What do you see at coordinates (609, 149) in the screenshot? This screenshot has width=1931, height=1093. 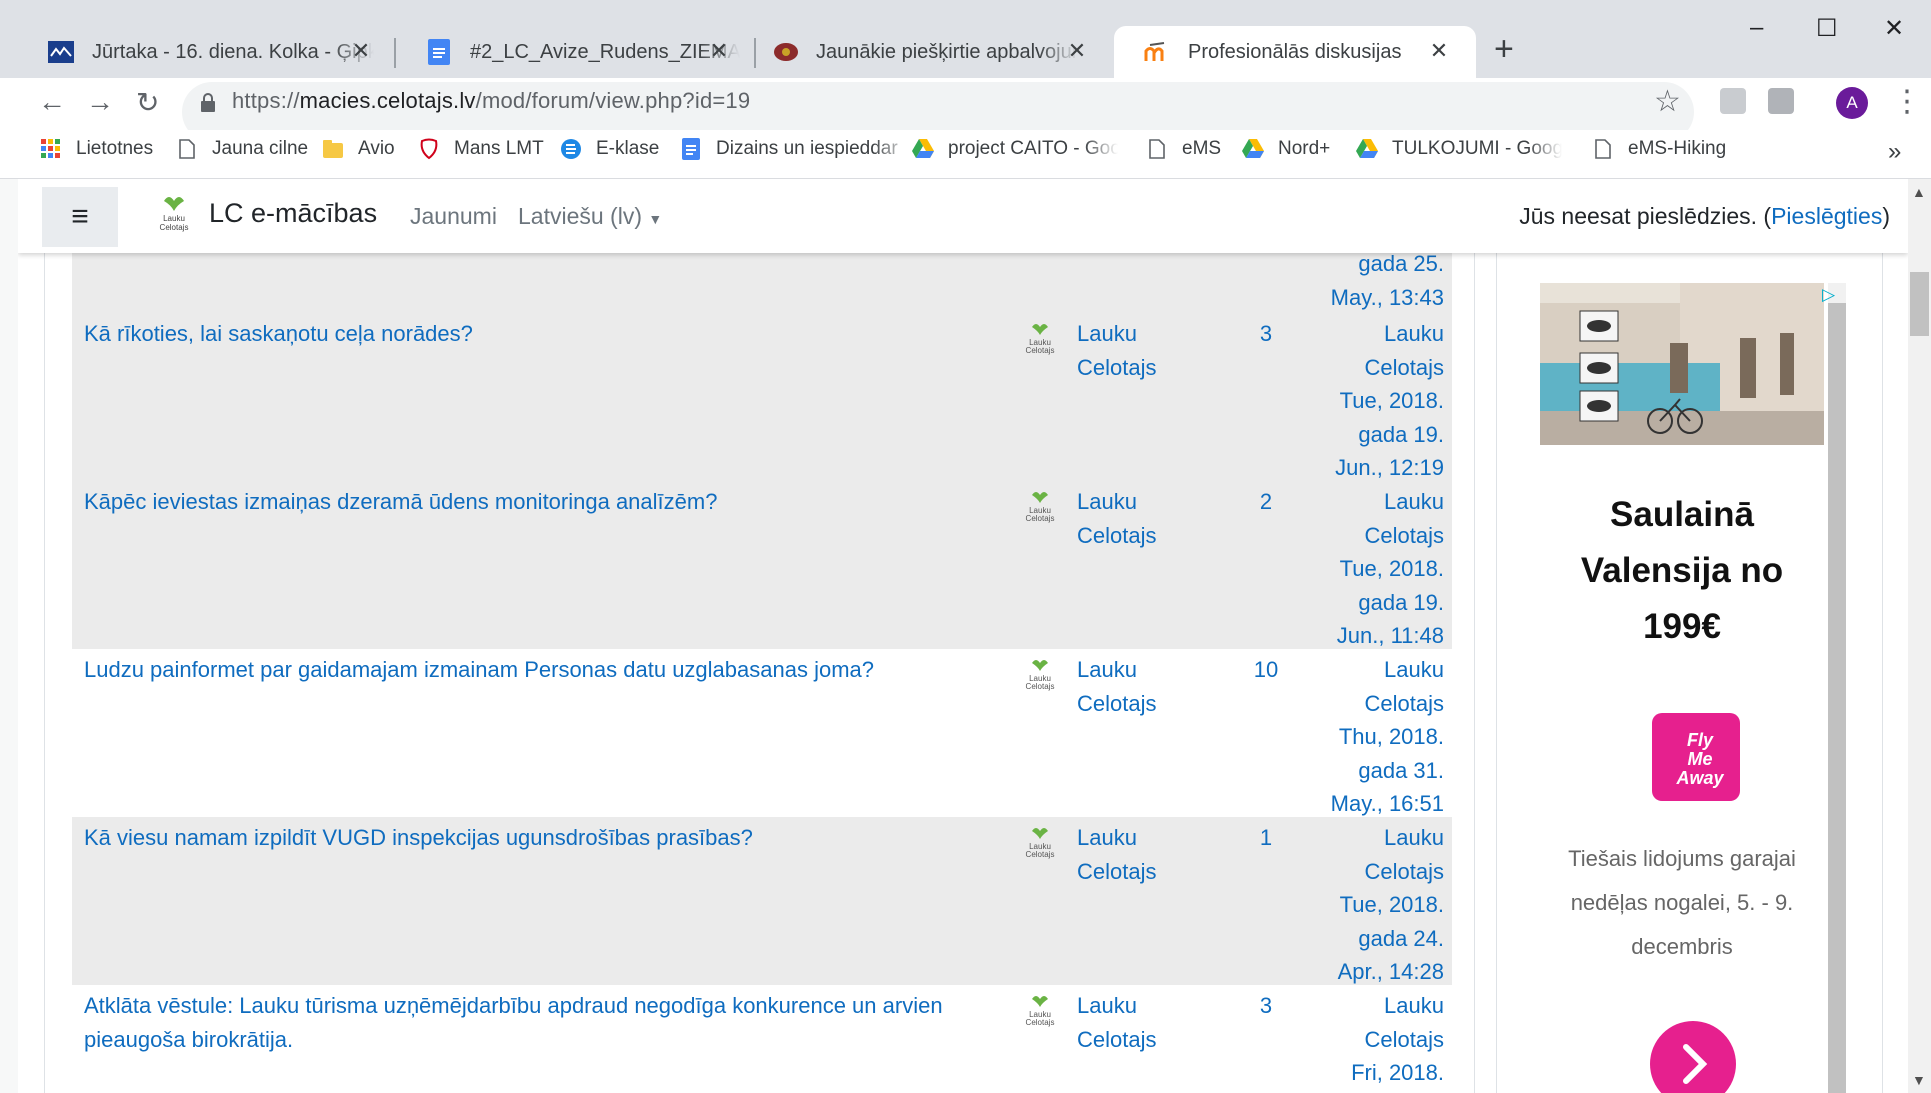 I see `bookmark-e-klase: E-klase` at bounding box center [609, 149].